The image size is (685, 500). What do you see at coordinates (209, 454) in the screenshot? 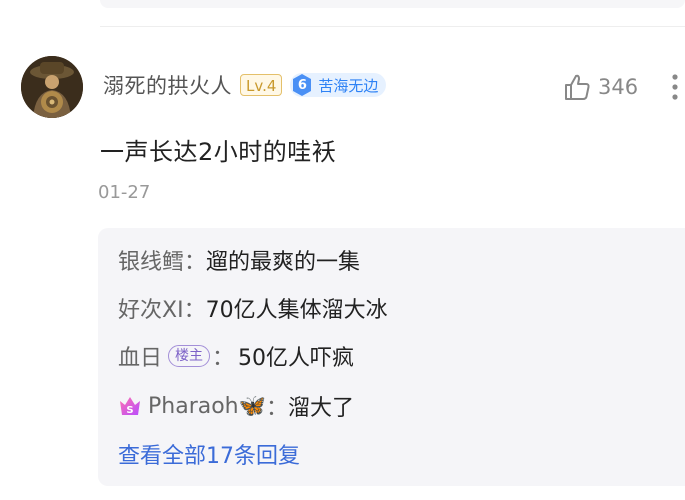
I see `view-all-replies-link: 查看全部17条回复` at bounding box center [209, 454].